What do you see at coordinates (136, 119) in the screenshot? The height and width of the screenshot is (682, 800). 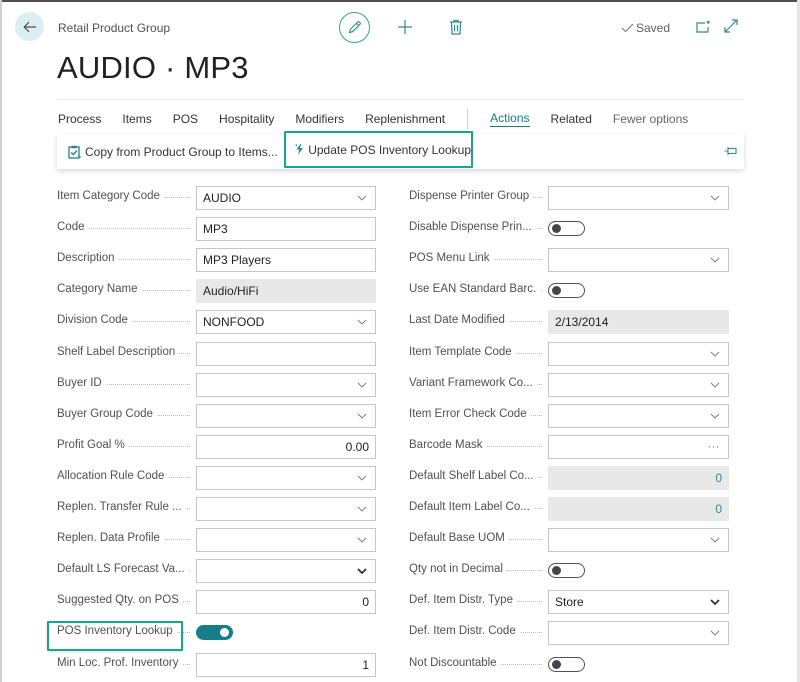 I see `menu-items: Items` at bounding box center [136, 119].